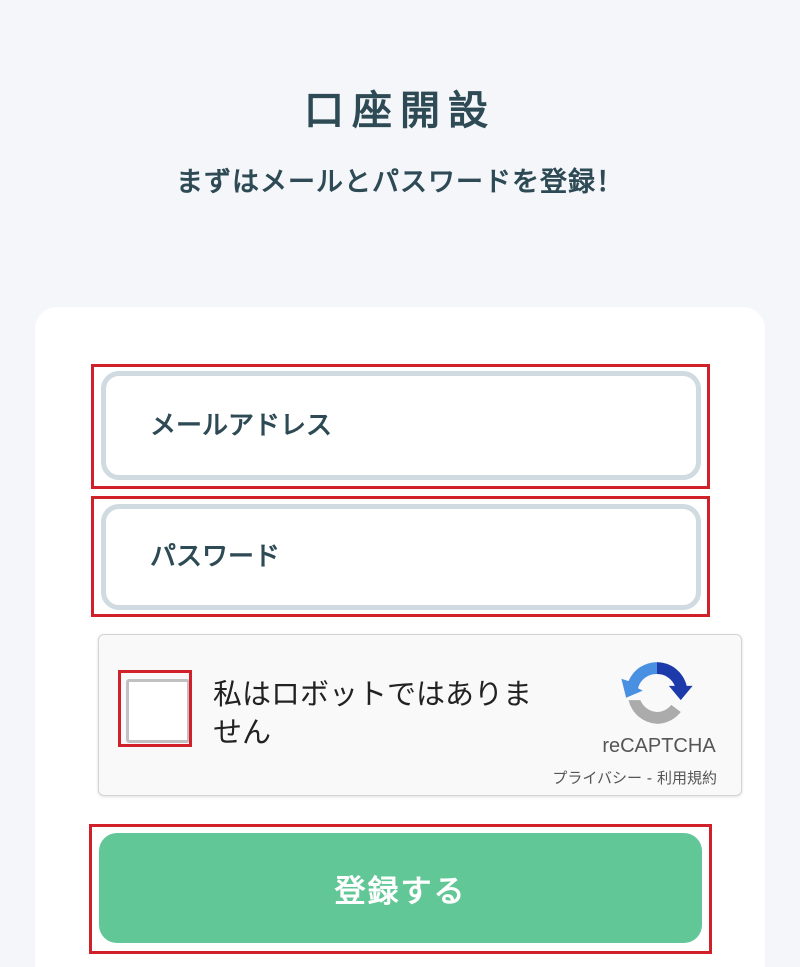  Describe the element at coordinates (373, 713) in the screenshot. I see `recaptcha-label: 私はロボットではありません` at that location.